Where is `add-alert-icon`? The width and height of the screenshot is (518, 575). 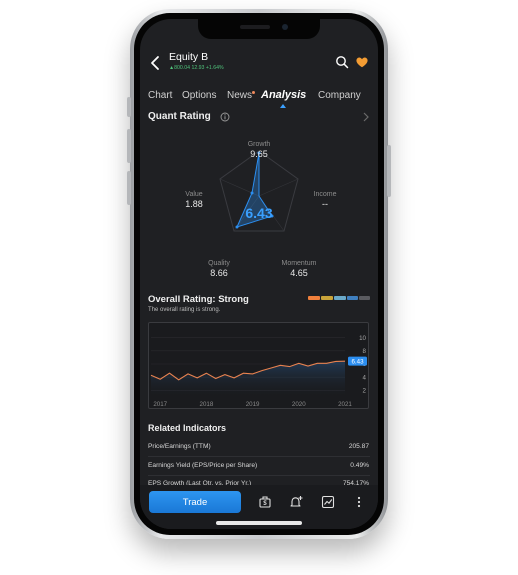 add-alert-icon is located at coordinates (296, 502).